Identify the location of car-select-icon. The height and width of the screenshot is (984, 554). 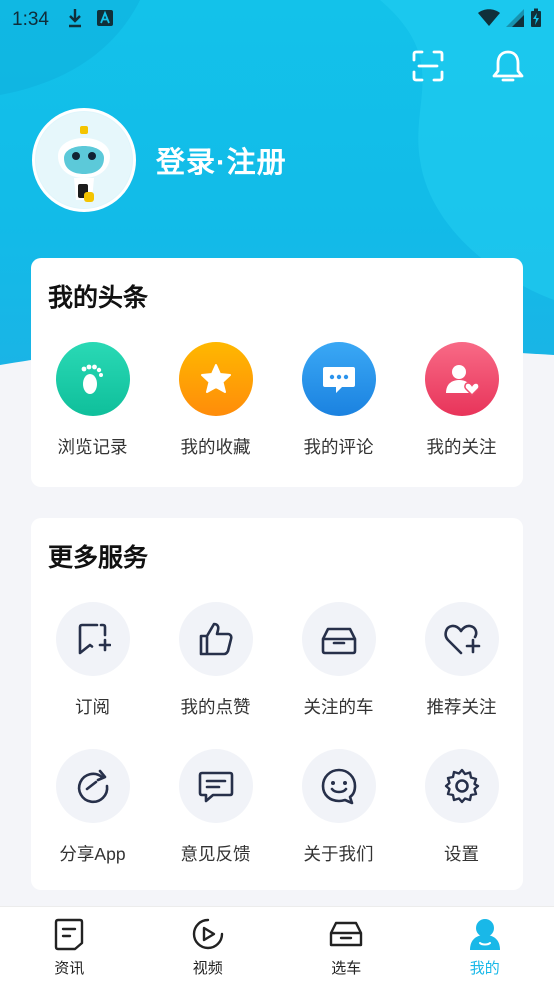
(346, 936).